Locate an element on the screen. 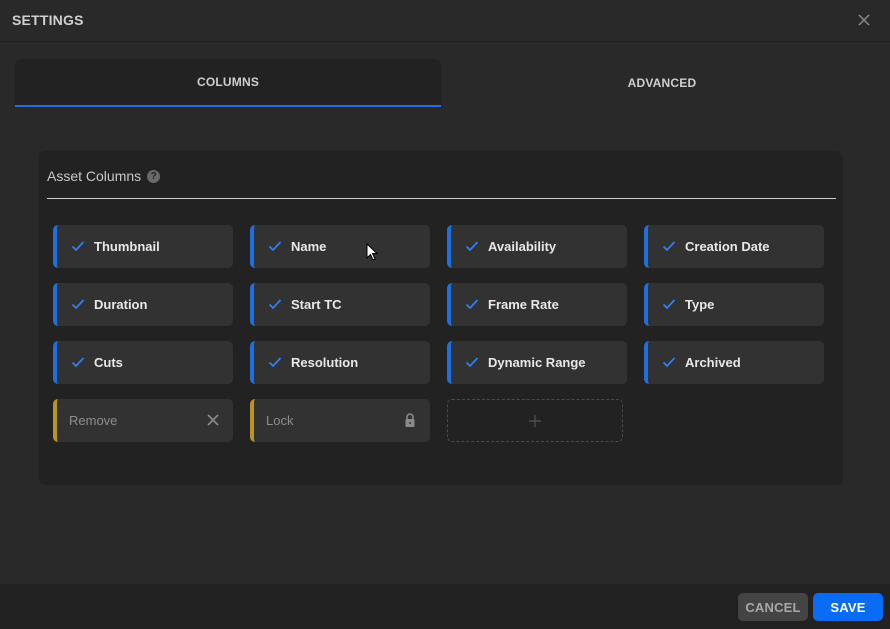 The image size is (890, 629). dialog-footer: CANCEL SAVE is located at coordinates (445, 606).